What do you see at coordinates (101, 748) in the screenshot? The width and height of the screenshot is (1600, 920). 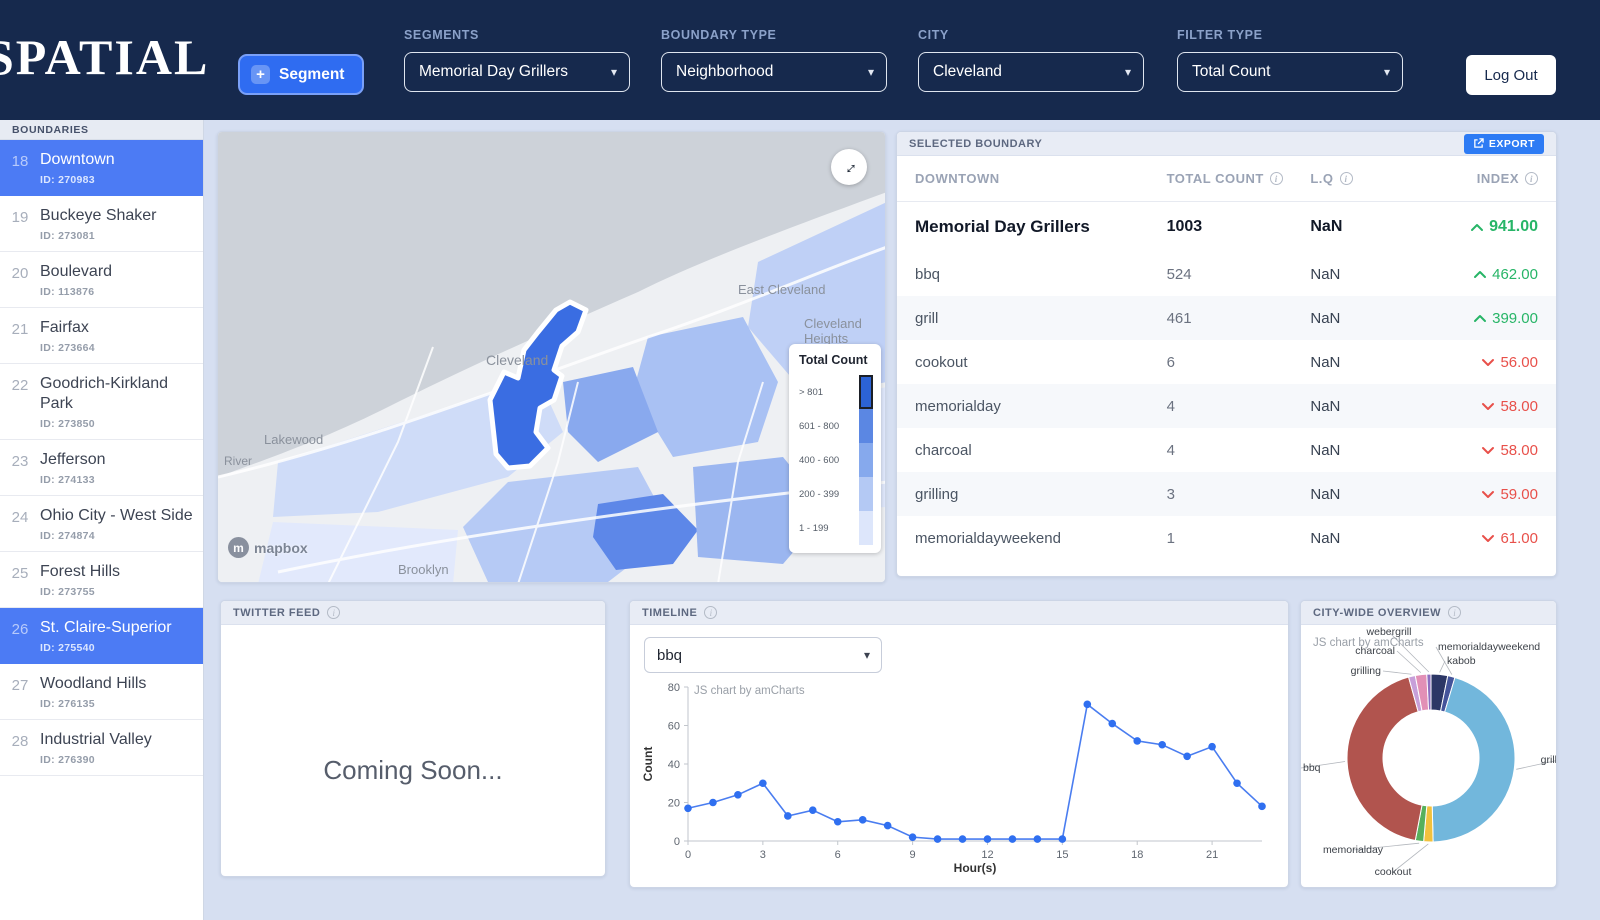 I see `boundary-list-item: 28 Industrial Valley ID: 276390` at bounding box center [101, 748].